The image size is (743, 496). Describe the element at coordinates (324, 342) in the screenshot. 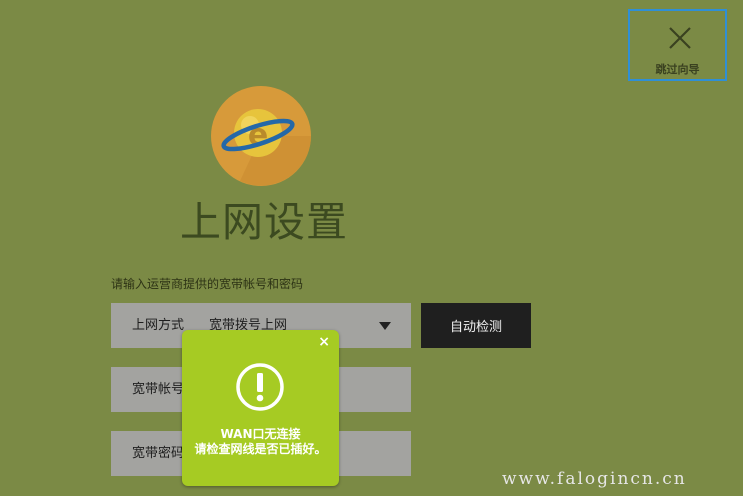

I see `popup-close-button: ×` at that location.